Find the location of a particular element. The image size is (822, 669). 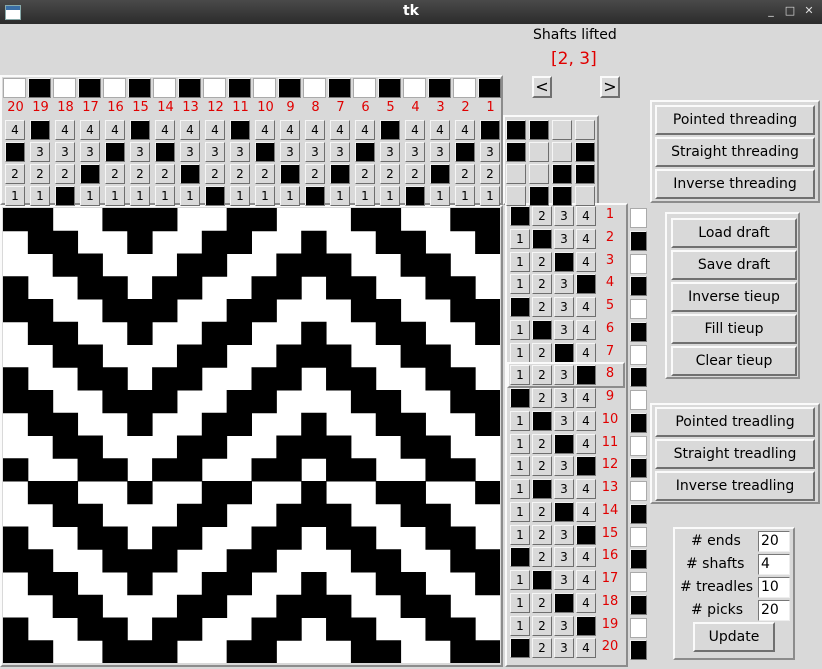

inverse-treadling-button: Inverse treadling is located at coordinates (735, 486).